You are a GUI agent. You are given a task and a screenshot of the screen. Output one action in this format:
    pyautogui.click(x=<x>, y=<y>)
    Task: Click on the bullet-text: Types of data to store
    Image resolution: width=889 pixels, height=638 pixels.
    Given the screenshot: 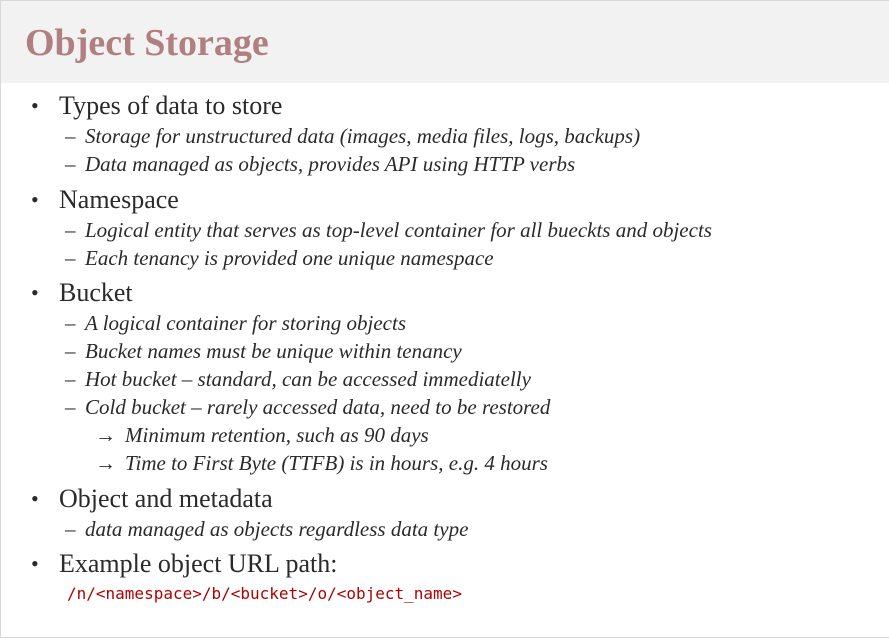 What is the action you would take?
    pyautogui.click(x=171, y=105)
    